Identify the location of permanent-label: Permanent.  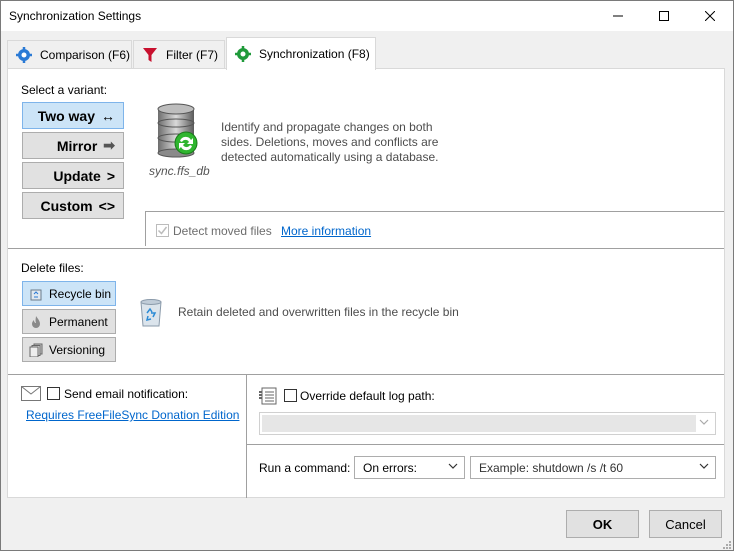
(78, 321).